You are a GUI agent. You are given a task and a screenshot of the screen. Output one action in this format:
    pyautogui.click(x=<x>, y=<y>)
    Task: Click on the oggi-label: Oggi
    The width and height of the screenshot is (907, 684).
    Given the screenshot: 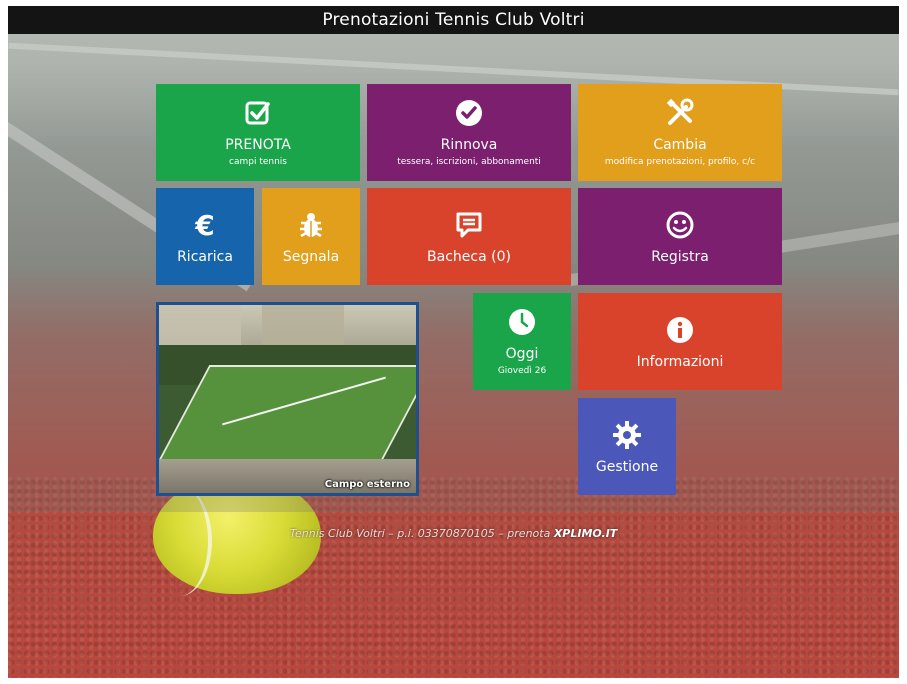 What is the action you would take?
    pyautogui.click(x=522, y=354)
    